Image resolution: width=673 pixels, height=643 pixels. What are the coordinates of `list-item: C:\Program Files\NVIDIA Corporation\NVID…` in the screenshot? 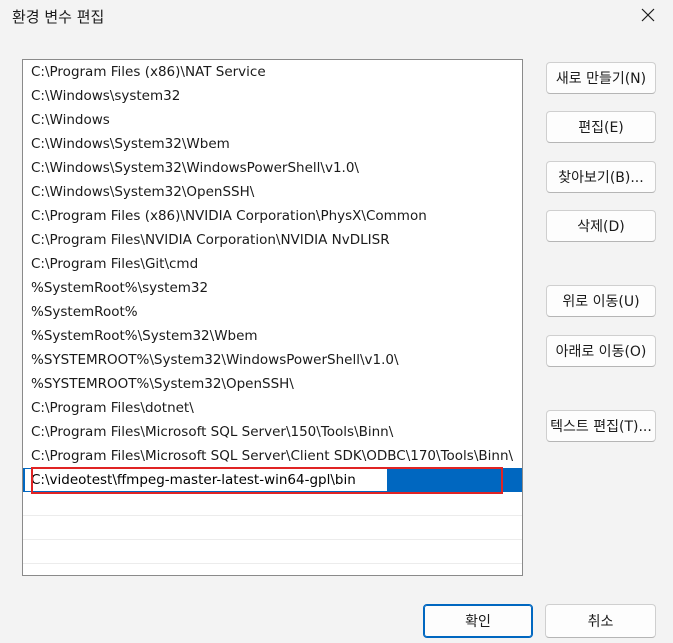 It's located at (272, 240).